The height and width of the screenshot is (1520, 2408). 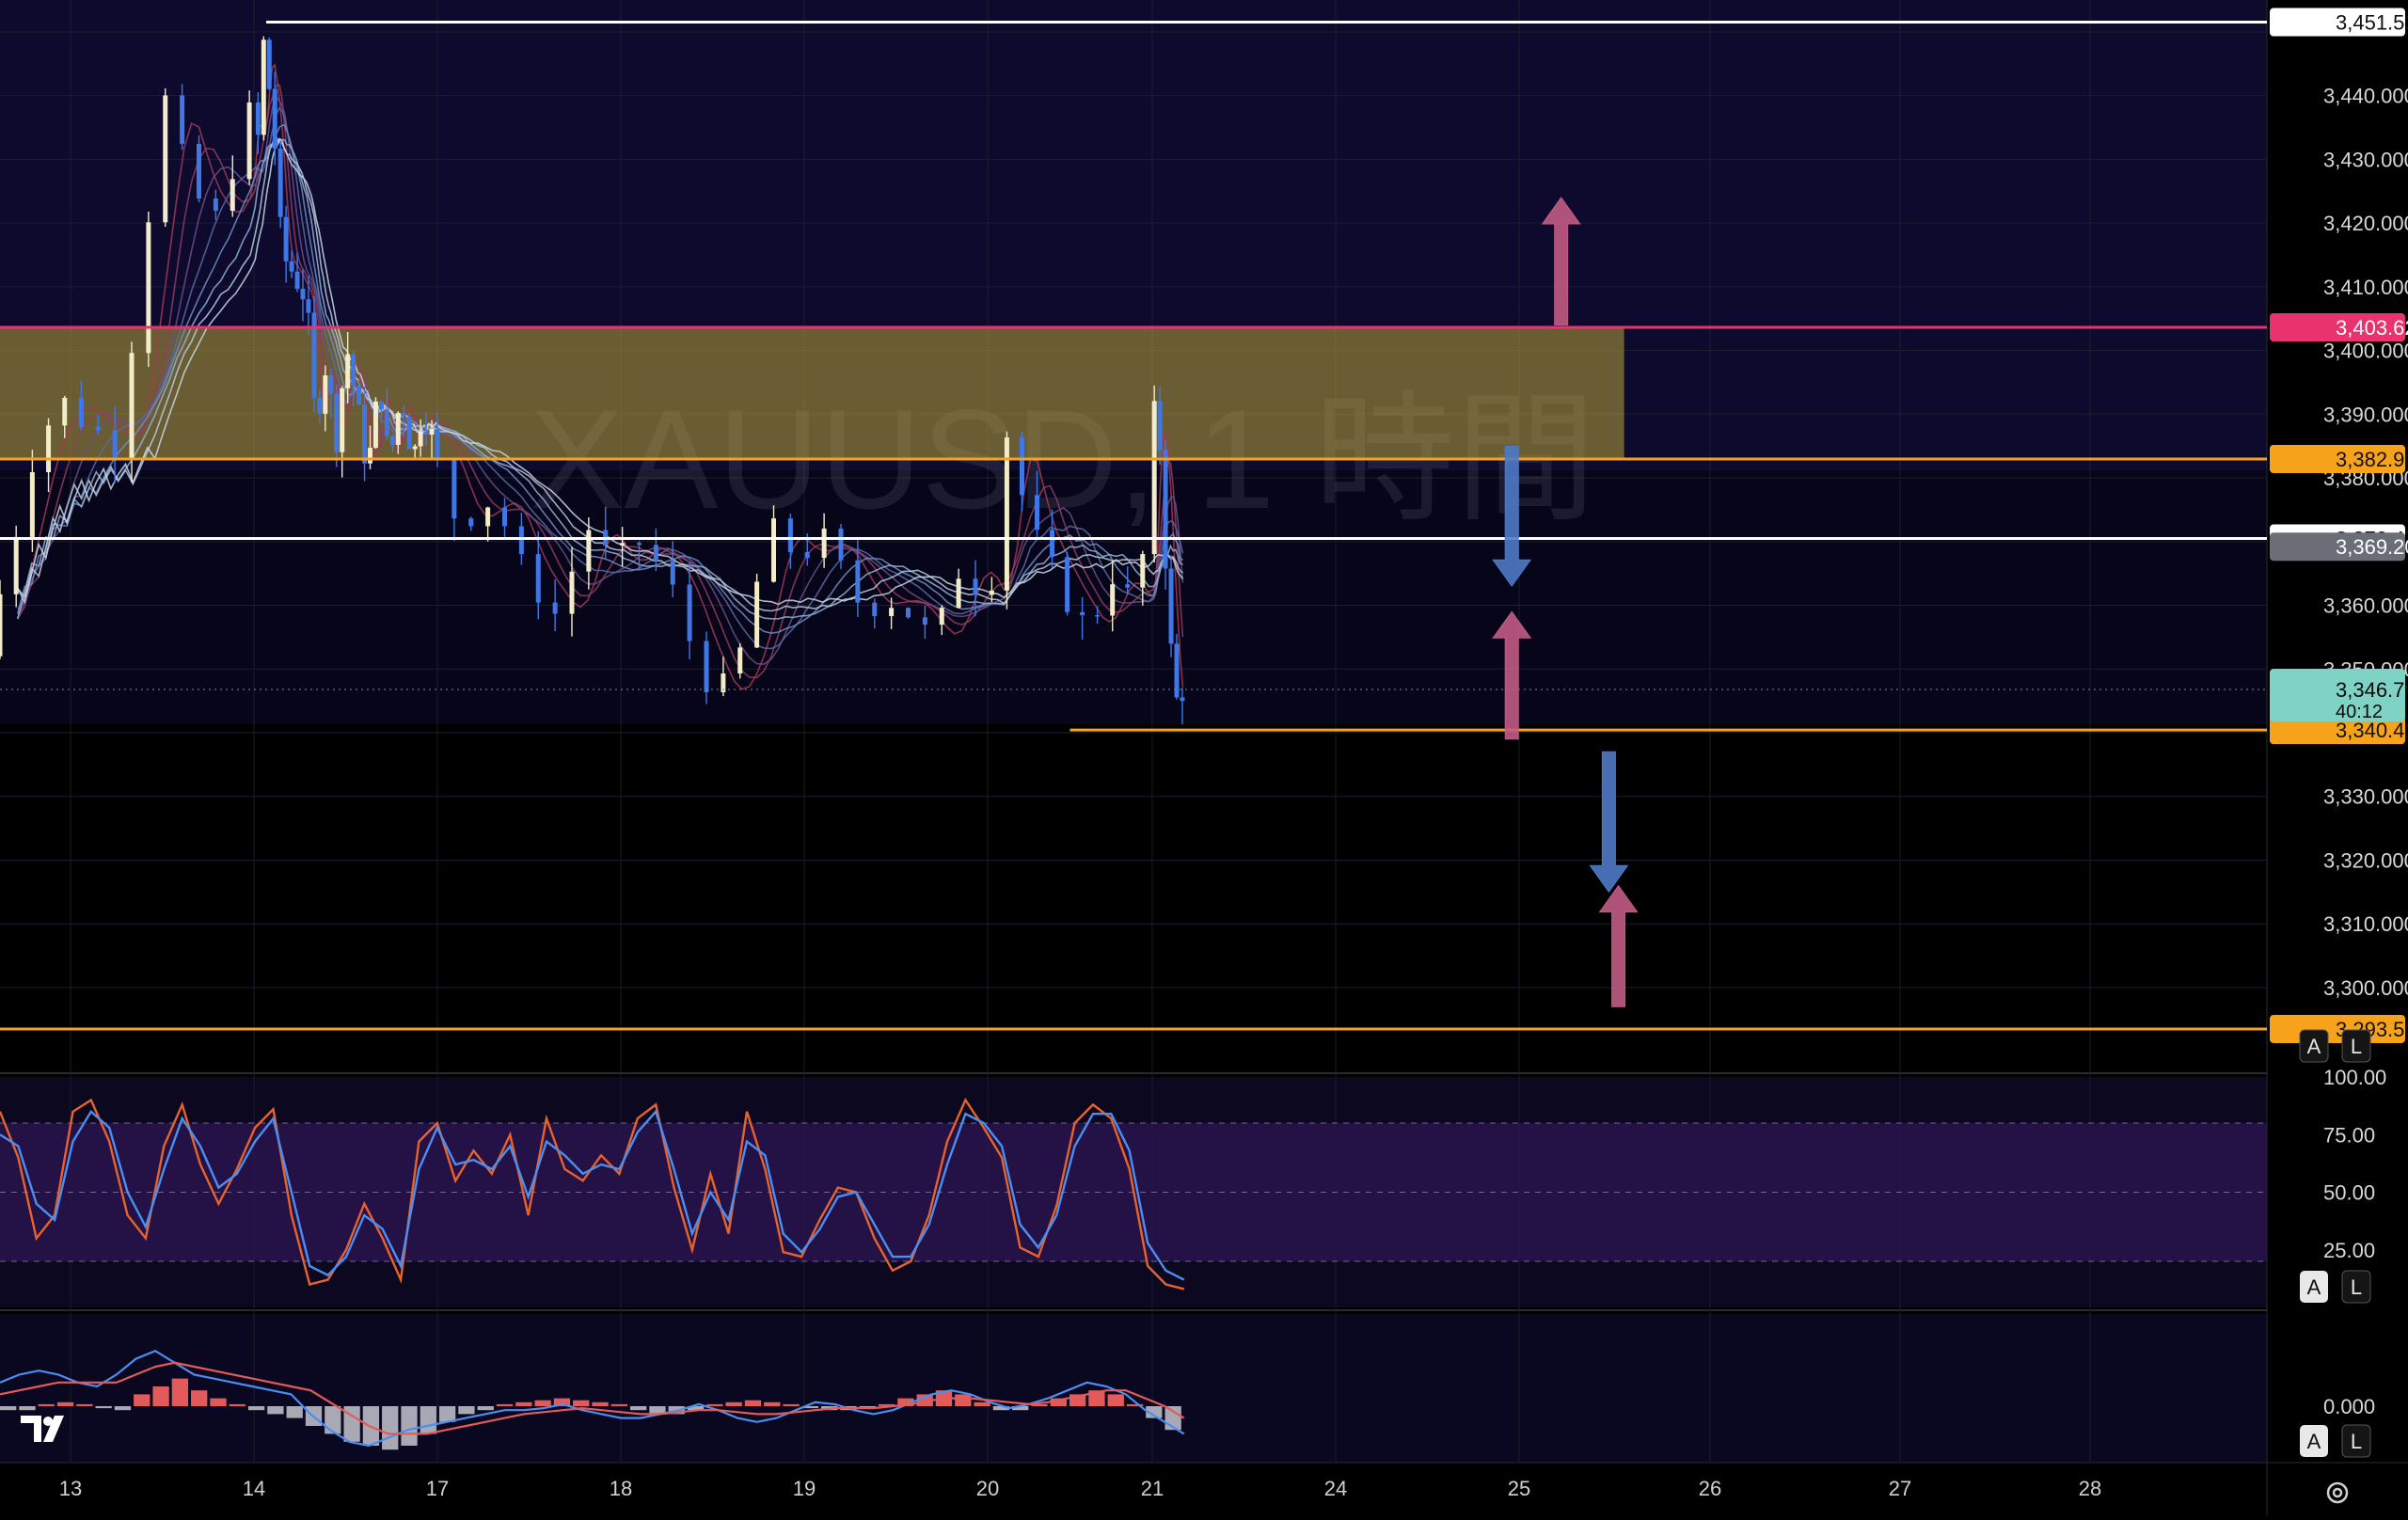 What do you see at coordinates (2357, 1287) in the screenshot?
I see `log-scale-label-stoch: L` at bounding box center [2357, 1287].